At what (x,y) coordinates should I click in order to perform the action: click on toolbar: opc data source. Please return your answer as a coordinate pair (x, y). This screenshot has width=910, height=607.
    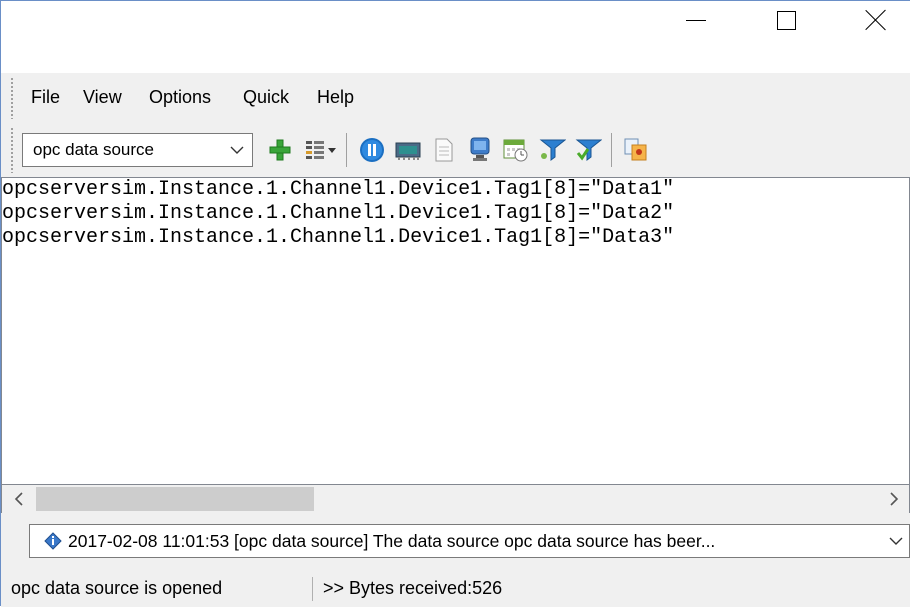
    Looking at the image, I should click on (455, 150).